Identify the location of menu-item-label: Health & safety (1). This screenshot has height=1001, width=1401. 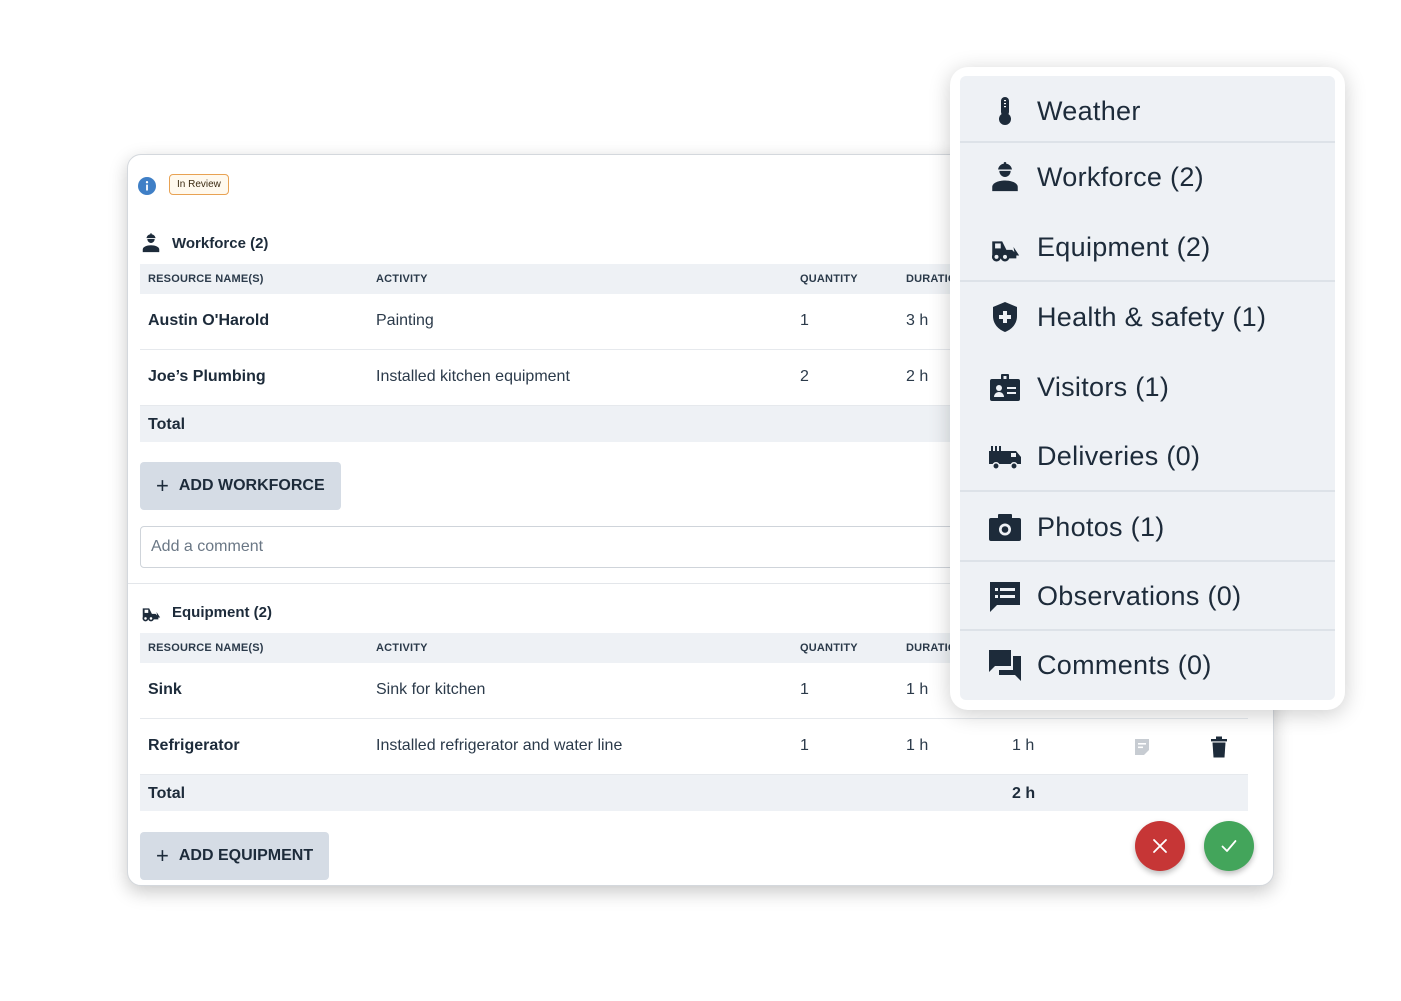
(1152, 316).